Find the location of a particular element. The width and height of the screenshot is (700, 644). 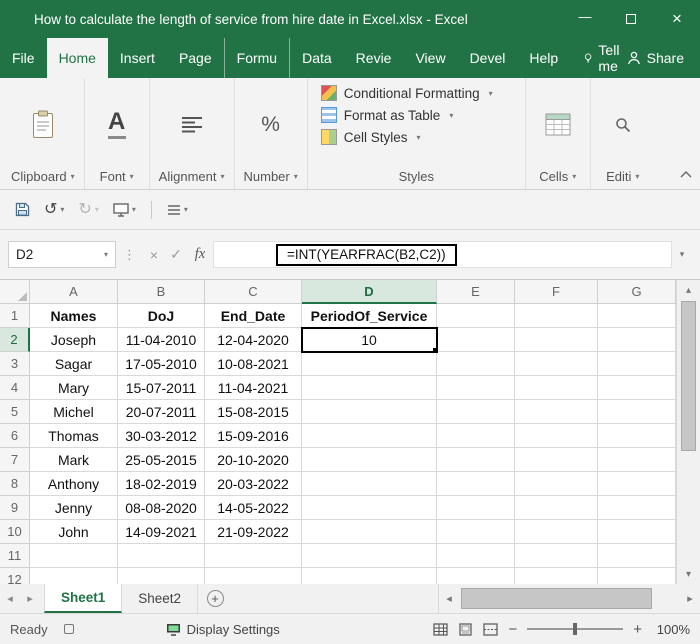

styles-item-2: Cell Styles ▾ is located at coordinates (416, 137).